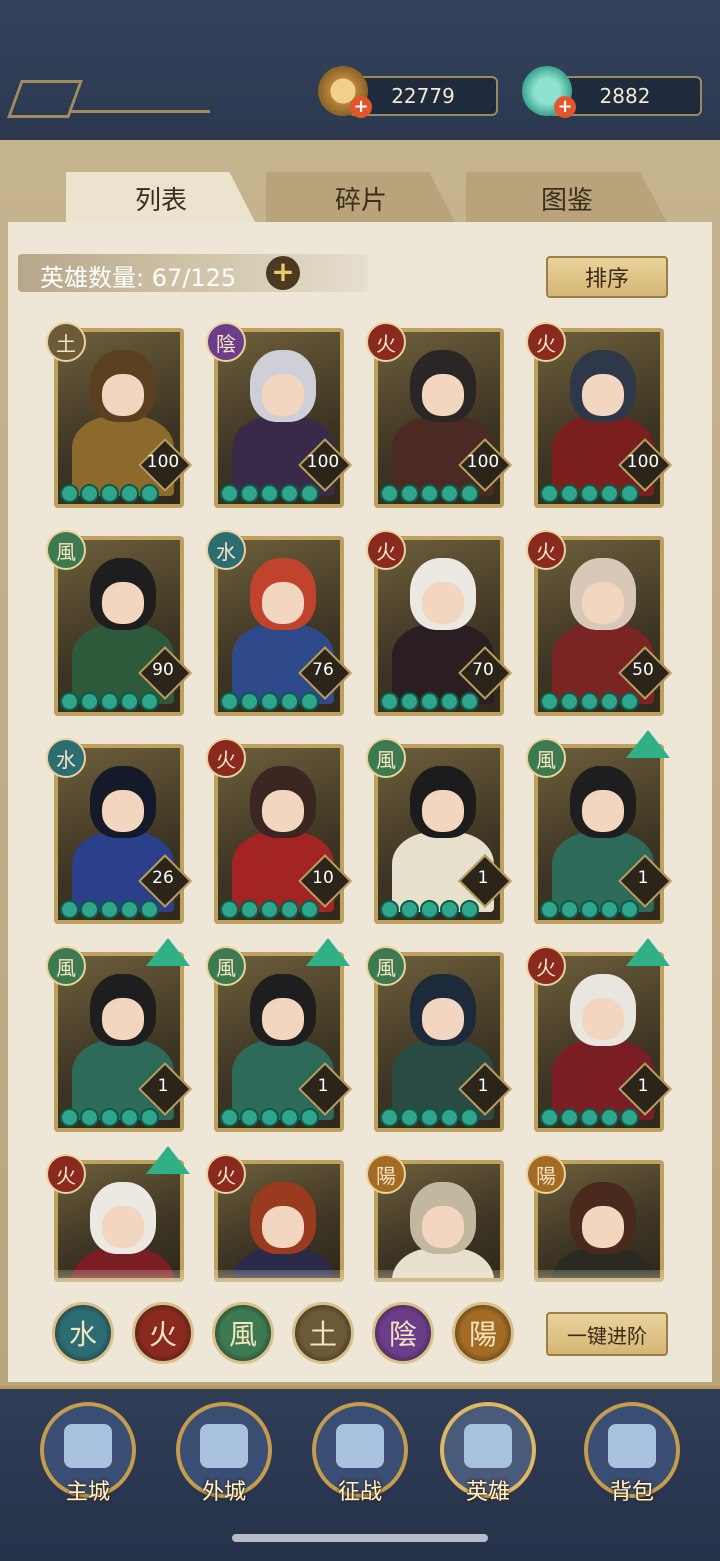 The image size is (720, 1561). I want to click on hero-level: 10, so click(323, 878).